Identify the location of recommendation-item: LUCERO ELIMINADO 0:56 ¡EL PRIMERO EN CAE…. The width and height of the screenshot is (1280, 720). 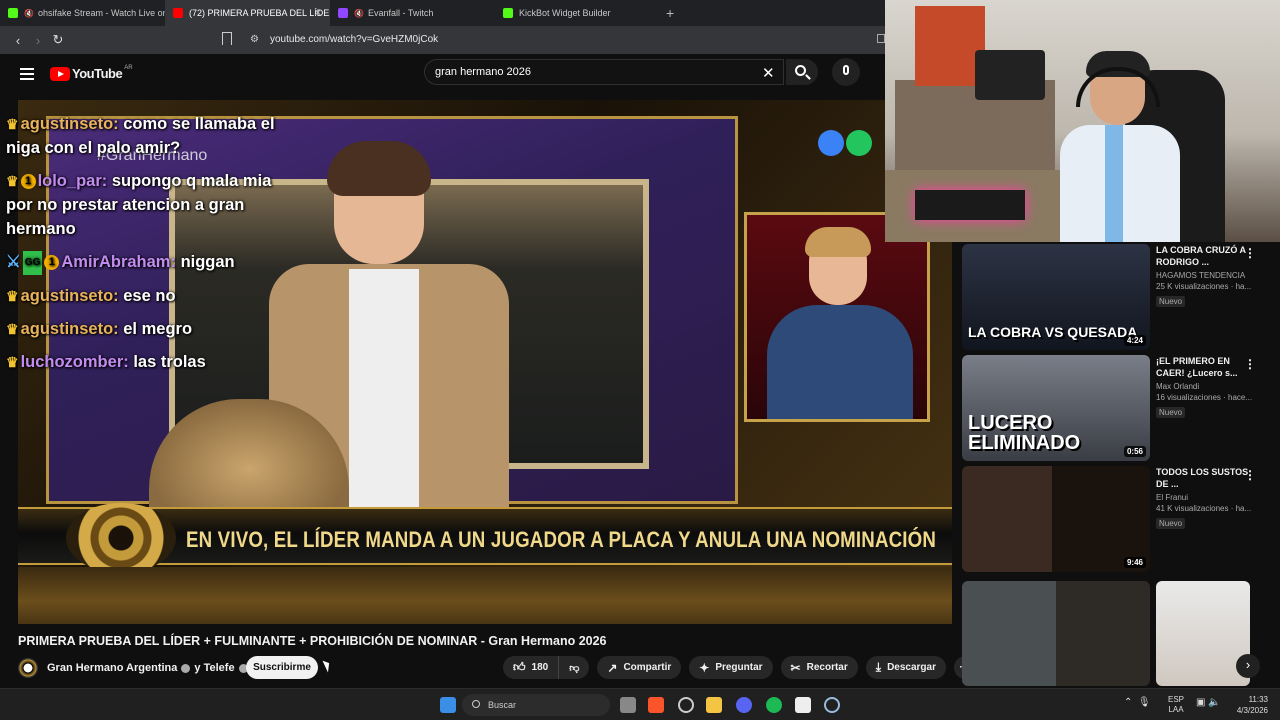
(1117, 408).